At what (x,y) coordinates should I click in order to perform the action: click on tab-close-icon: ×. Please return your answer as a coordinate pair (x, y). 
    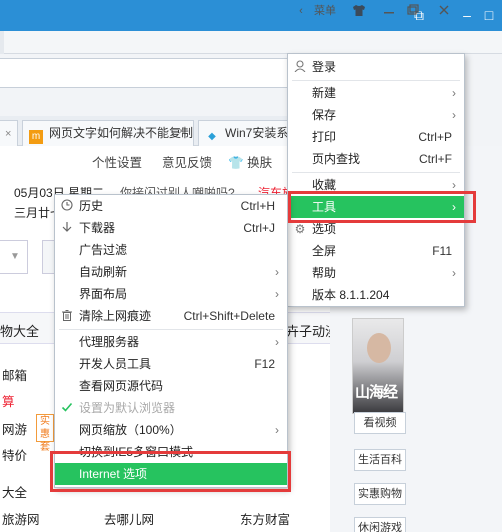
    Looking at the image, I should click on (8, 134).